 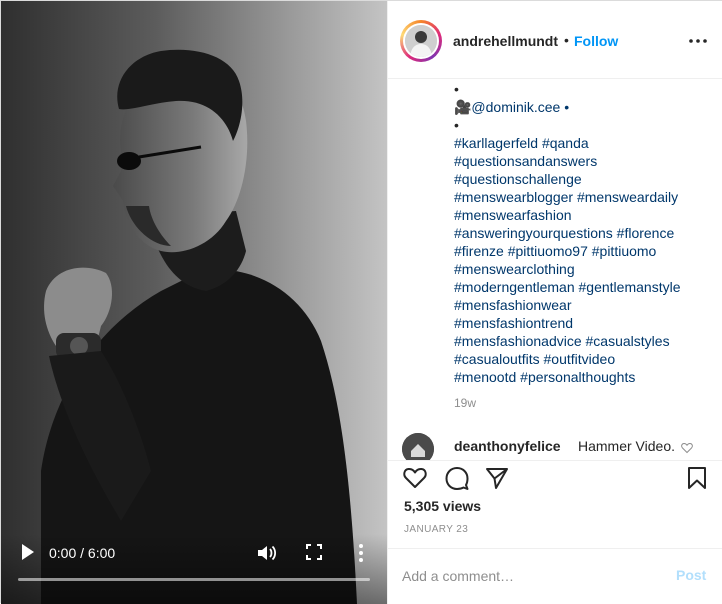 I want to click on hashtag-line: #mensfashionwear, so click(x=585, y=305).